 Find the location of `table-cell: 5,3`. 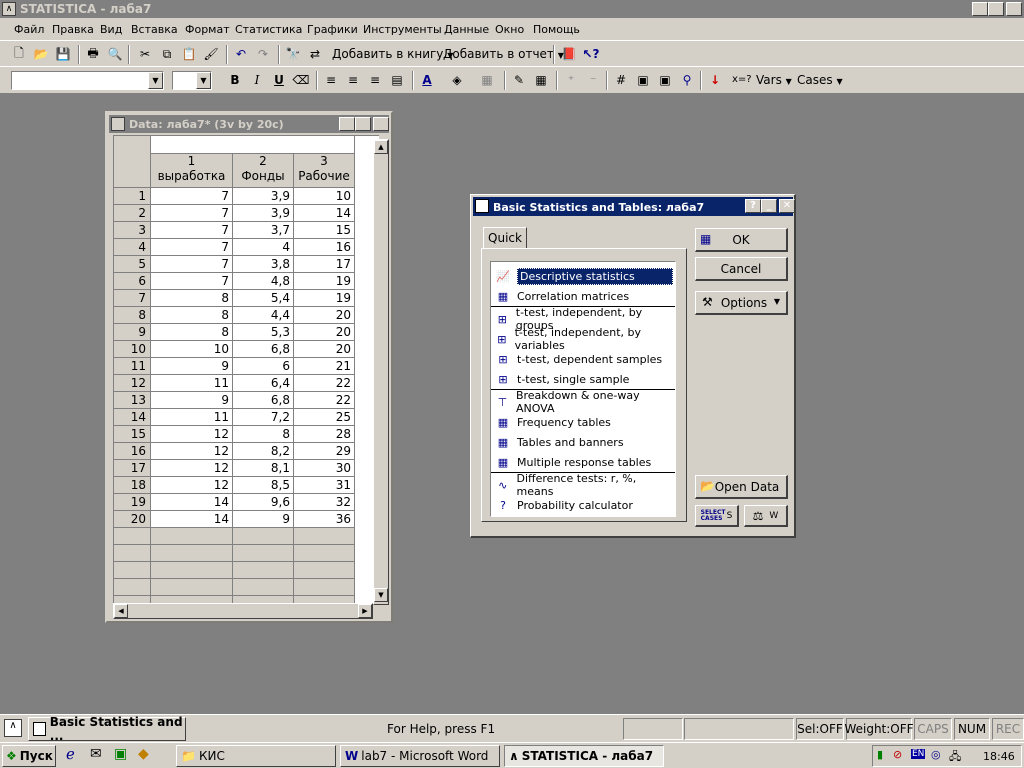

table-cell: 5,3 is located at coordinates (263, 332).